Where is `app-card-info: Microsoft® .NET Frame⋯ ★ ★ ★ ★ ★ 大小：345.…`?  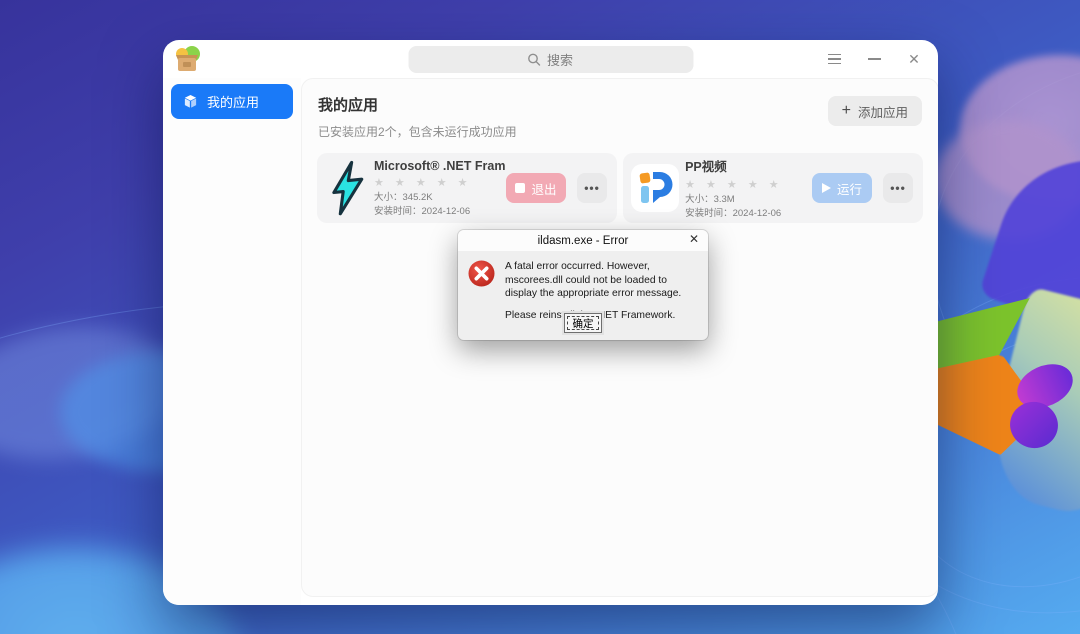 app-card-info: Microsoft® .NET Frame⋯ ★ ★ ★ ★ ★ 大小：345.… is located at coordinates (440, 188).